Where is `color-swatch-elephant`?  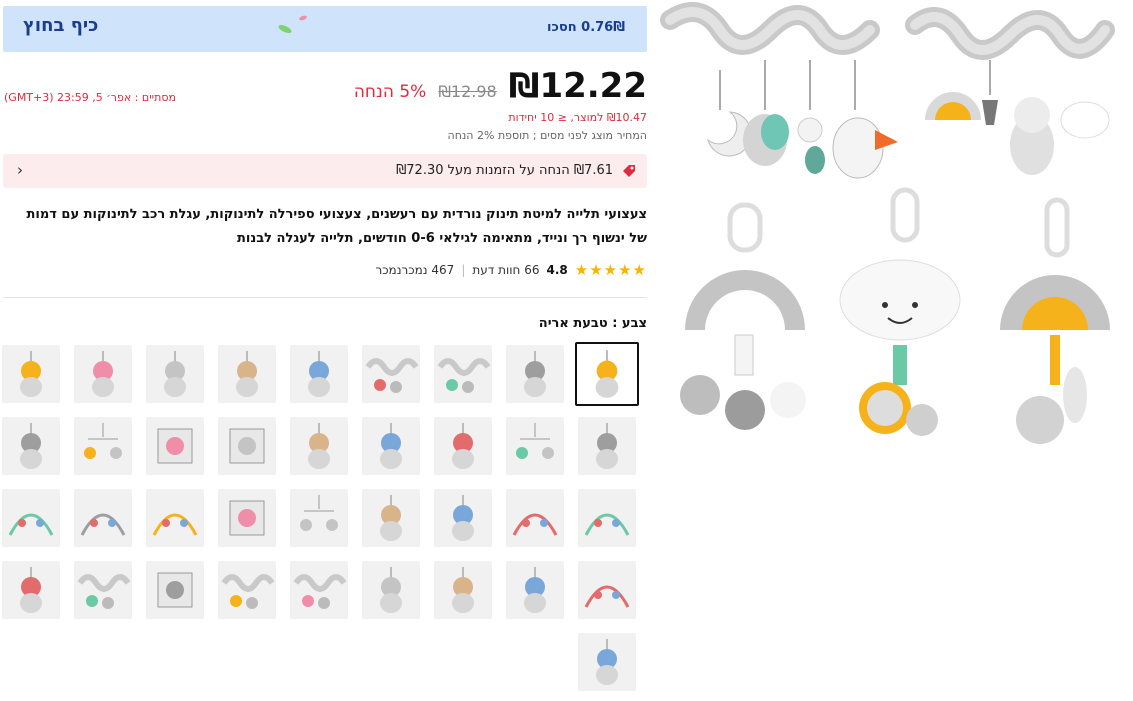 color-swatch-elephant is located at coordinates (535, 590).